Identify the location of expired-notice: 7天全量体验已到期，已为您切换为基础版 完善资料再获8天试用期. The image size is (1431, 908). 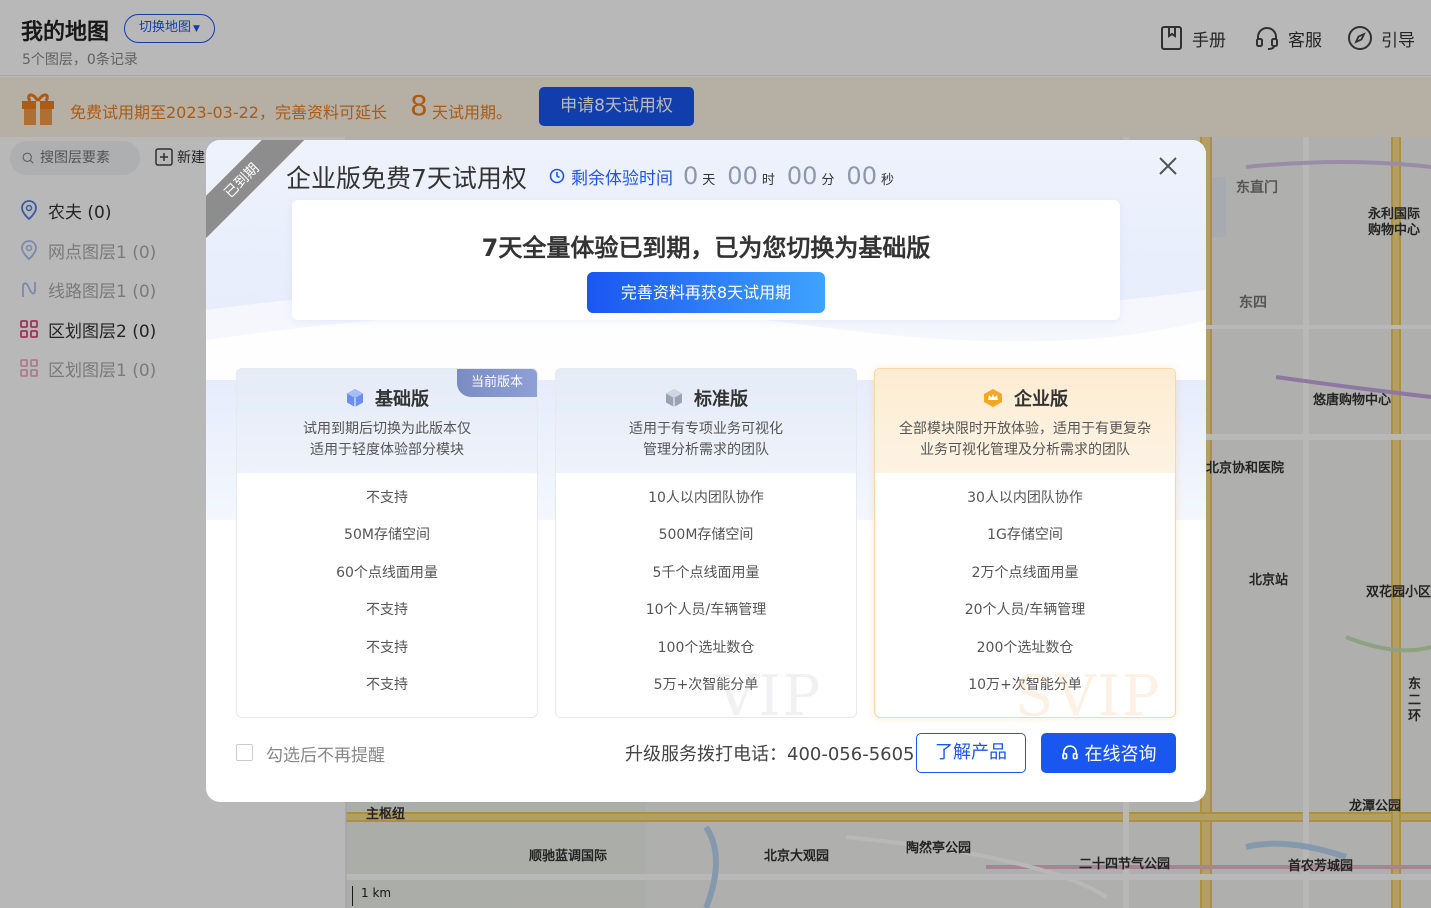
(706, 260).